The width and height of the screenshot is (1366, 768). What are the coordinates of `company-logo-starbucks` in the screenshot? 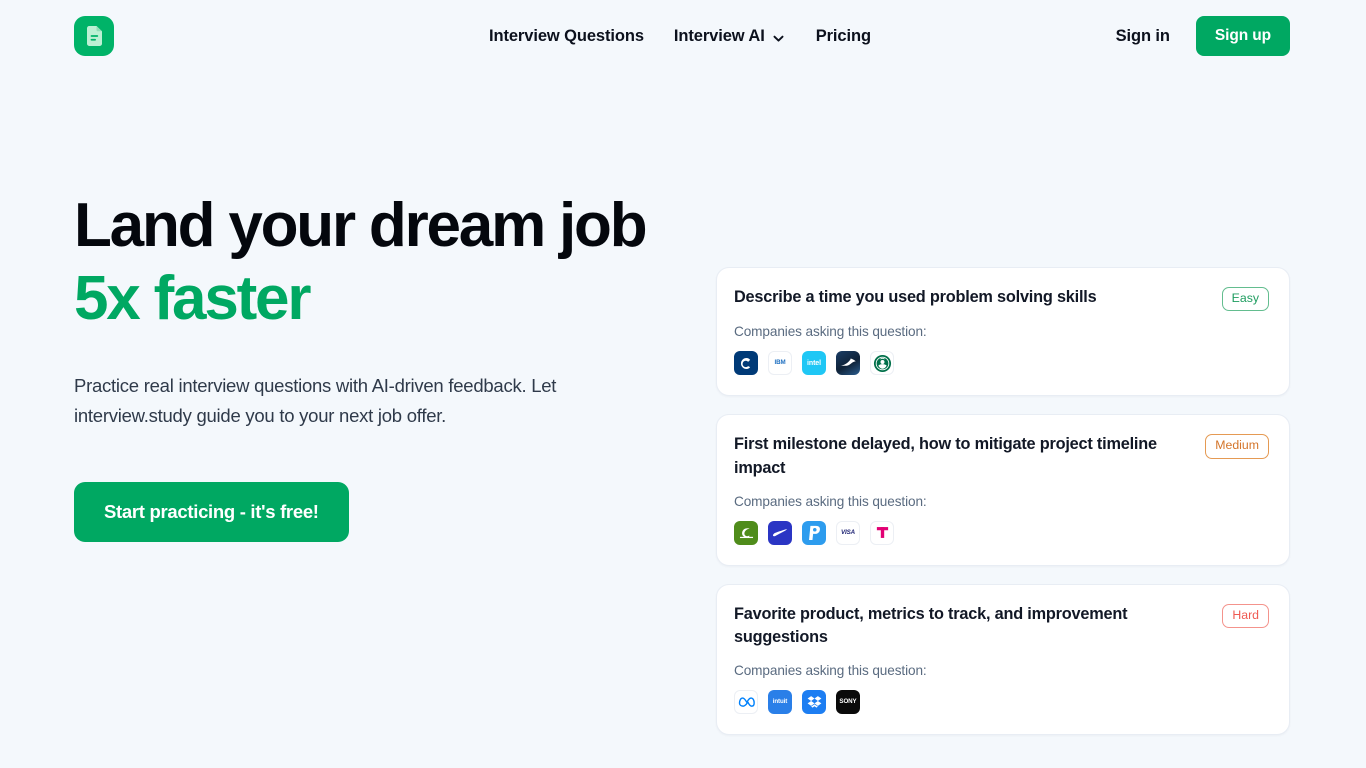 It's located at (882, 363).